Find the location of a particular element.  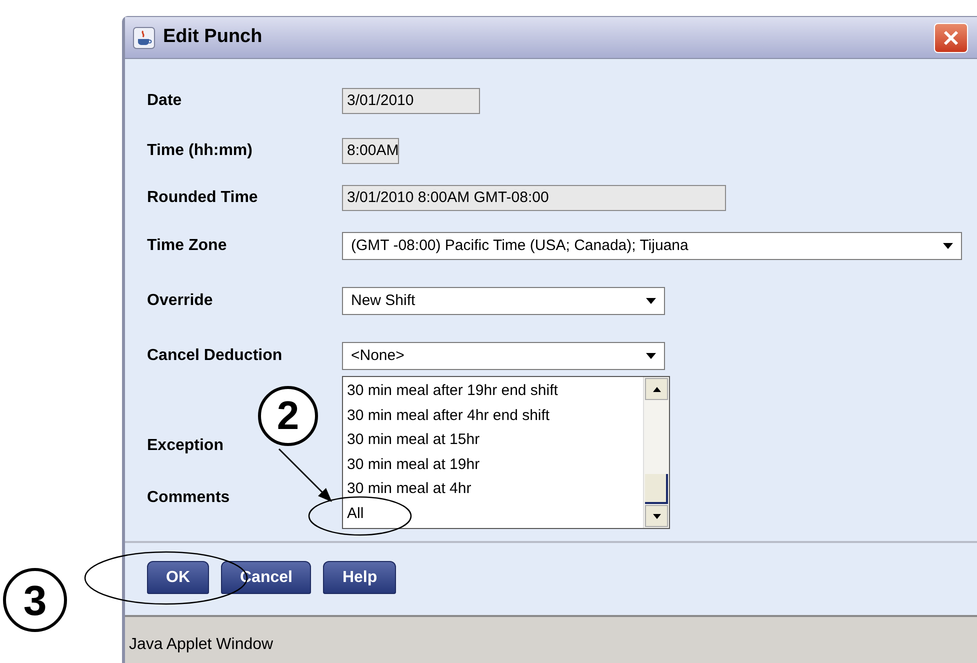

dropdown-field: (GMT -08:00) Pacific Time (USA; Canada); Tijuana is located at coordinates (652, 246).